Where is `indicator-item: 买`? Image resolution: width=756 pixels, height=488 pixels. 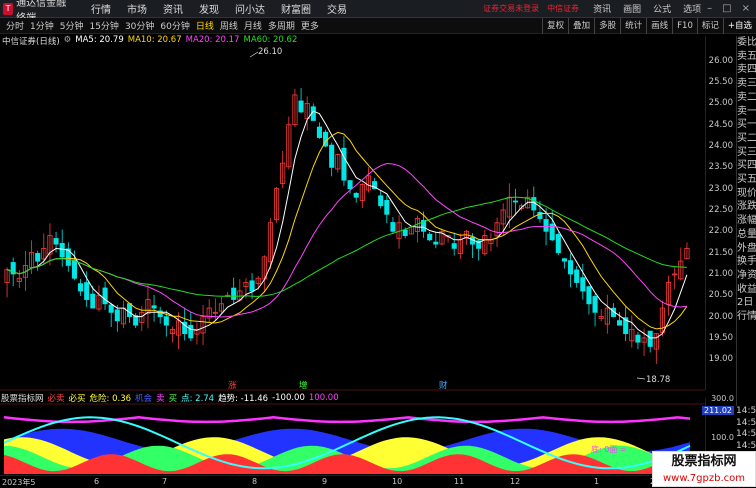 indicator-item: 买 is located at coordinates (173, 398).